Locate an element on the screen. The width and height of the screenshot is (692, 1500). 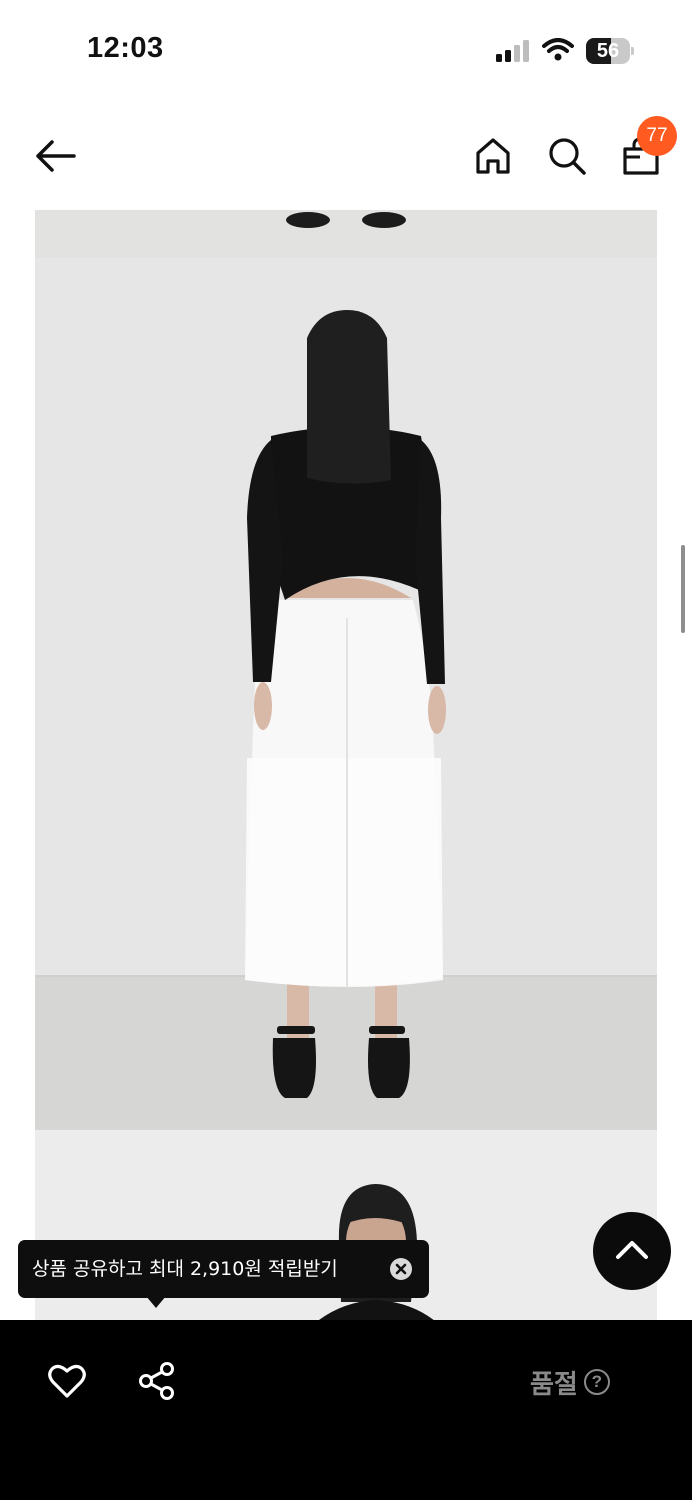
close-icon is located at coordinates (401, 1269).